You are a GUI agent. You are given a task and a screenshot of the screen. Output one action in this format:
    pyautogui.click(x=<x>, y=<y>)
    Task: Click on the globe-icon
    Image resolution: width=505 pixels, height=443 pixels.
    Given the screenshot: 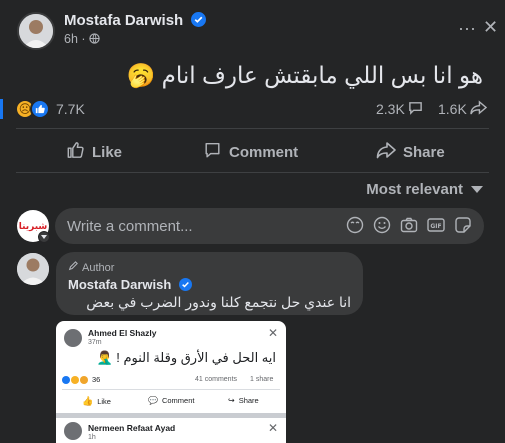 What is the action you would take?
    pyautogui.click(x=94, y=39)
    